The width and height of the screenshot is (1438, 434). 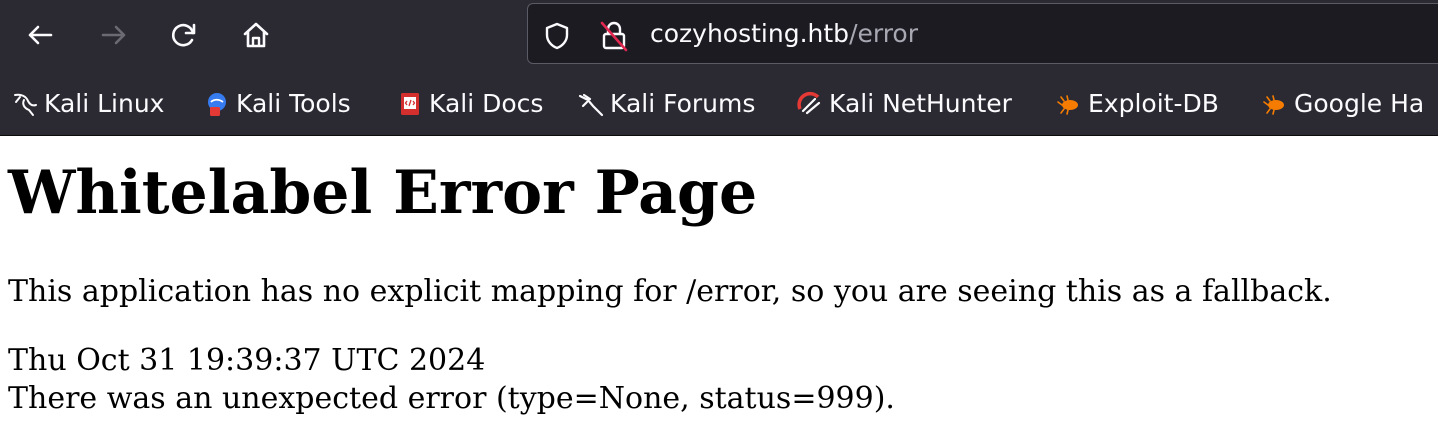 I want to click on kali-dragon-icon, so click(x=25, y=104).